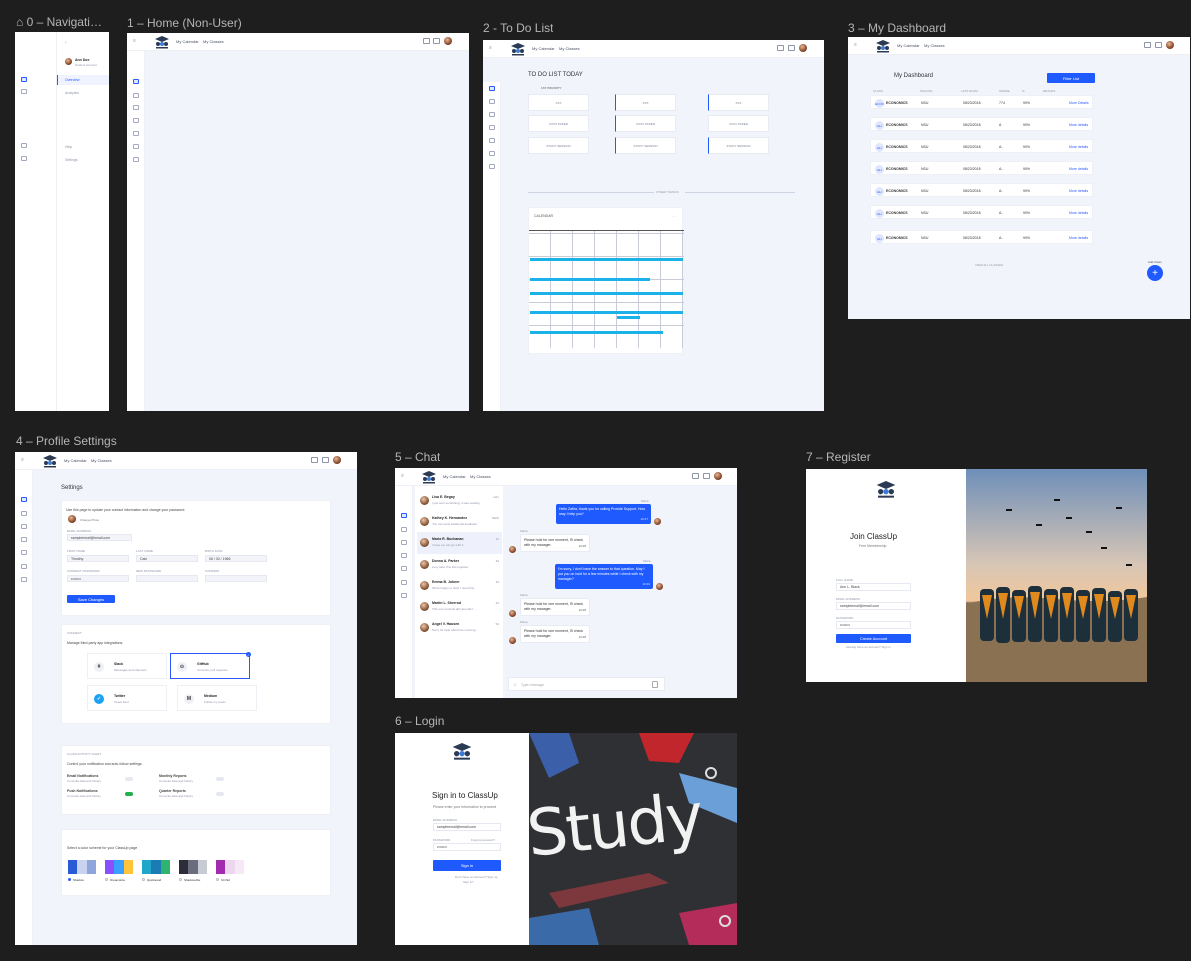 The width and height of the screenshot is (1191, 961). I want to click on sign-up-link: Don't have an account? Sign up, so click(476, 877).